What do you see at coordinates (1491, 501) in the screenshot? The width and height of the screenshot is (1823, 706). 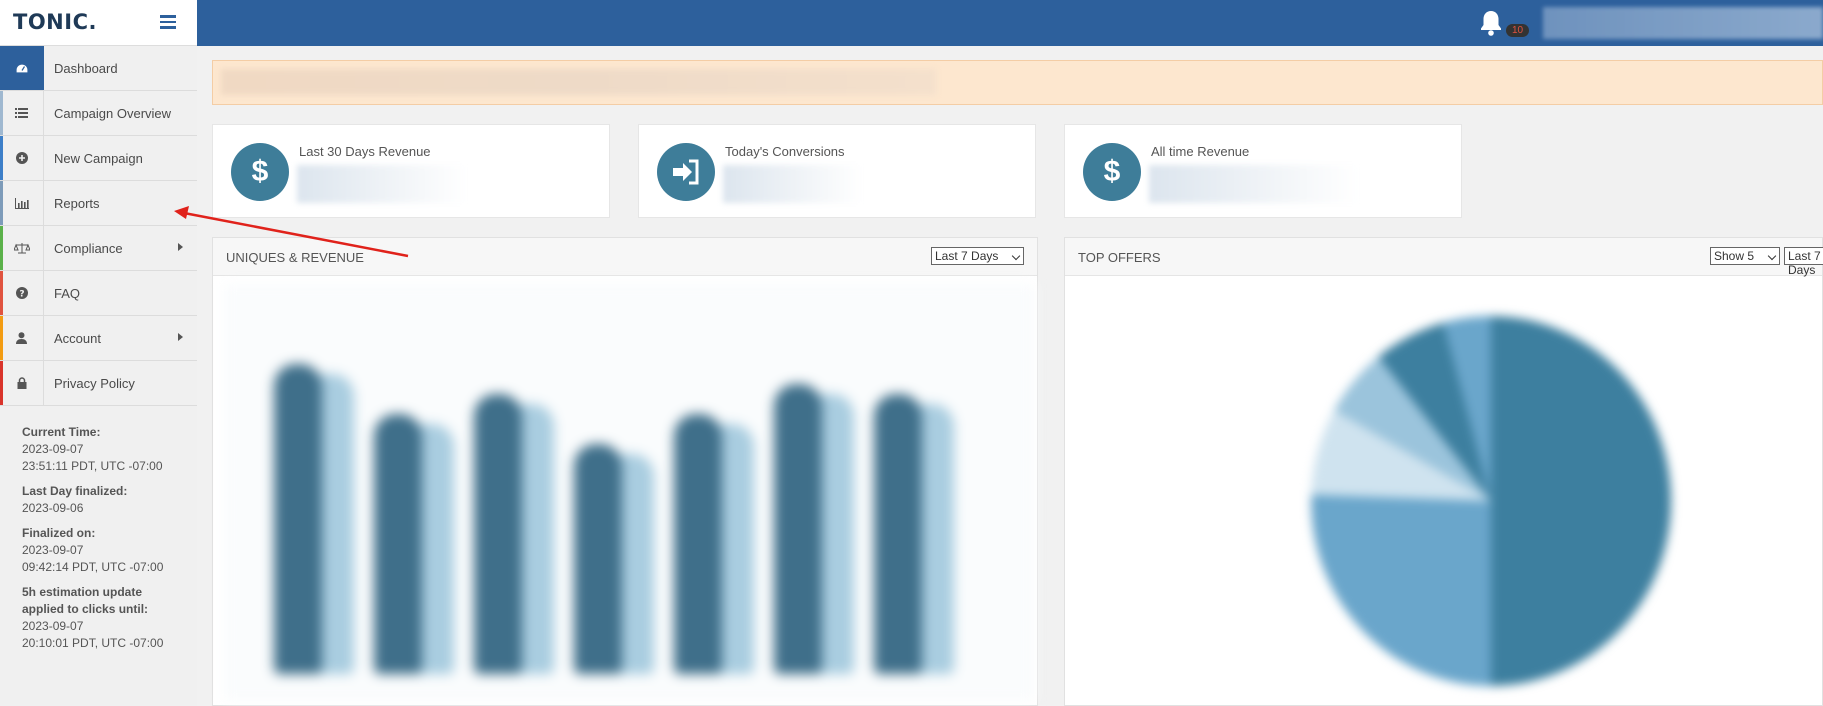 I see `pie-chart` at bounding box center [1491, 501].